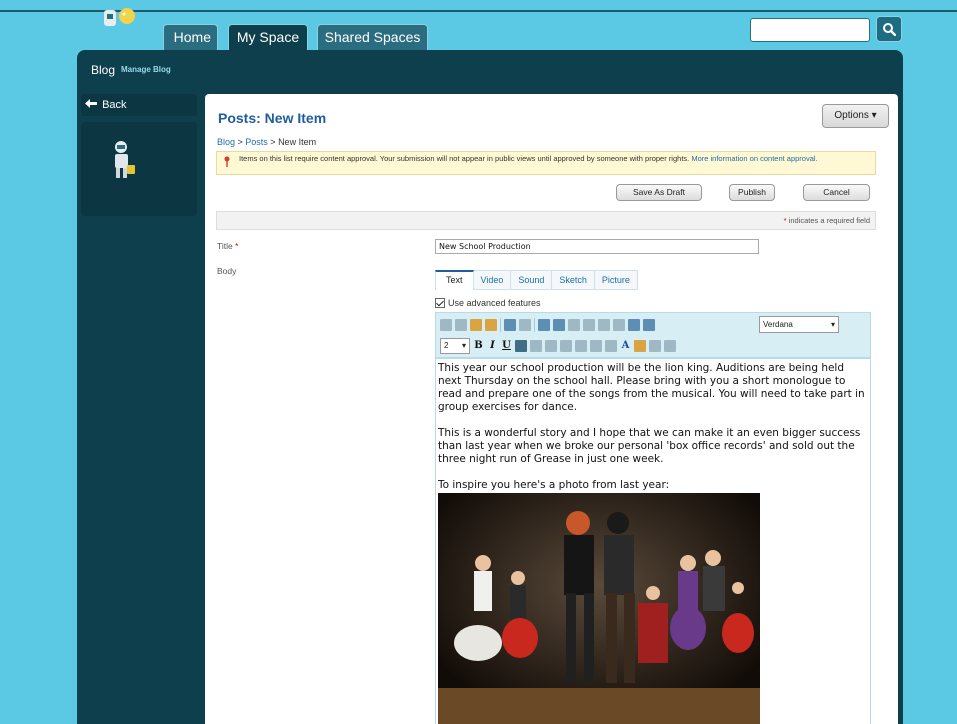 This screenshot has height=724, width=957. Describe the element at coordinates (461, 325) in the screenshot. I see `copy-icon` at that location.